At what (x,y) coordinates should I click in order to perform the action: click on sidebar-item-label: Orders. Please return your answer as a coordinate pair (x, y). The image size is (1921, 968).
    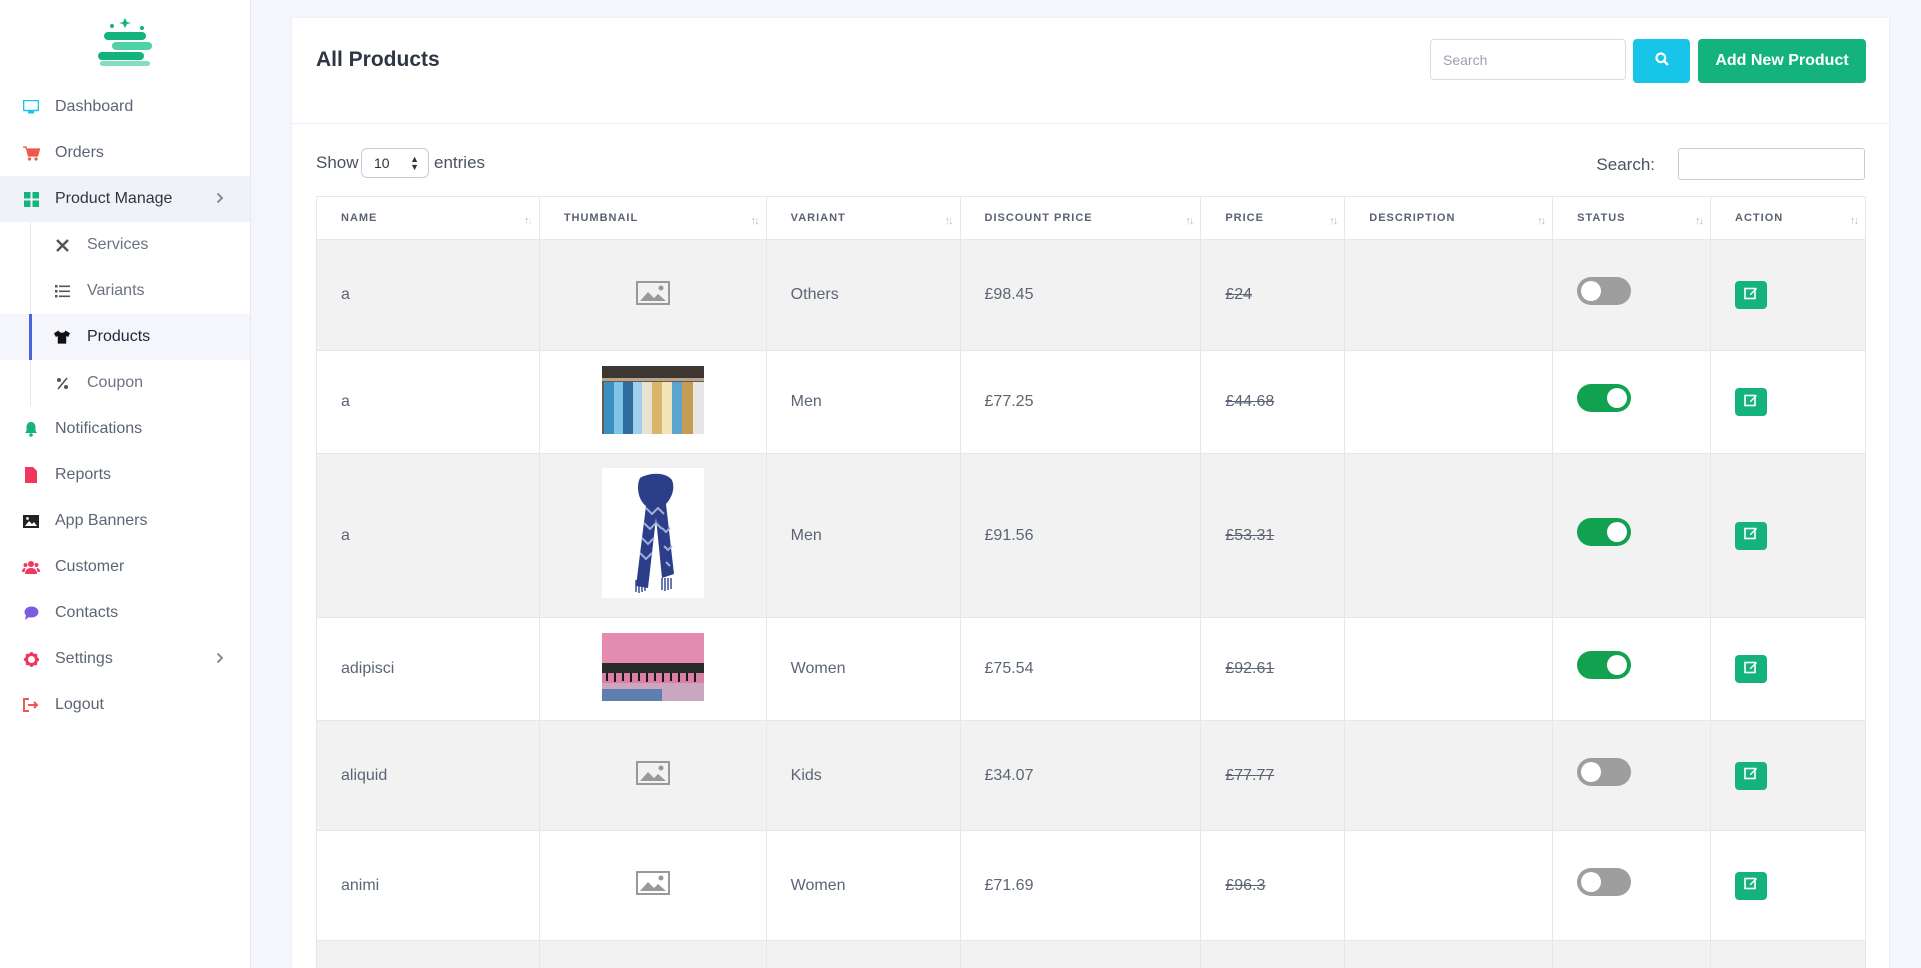
    Looking at the image, I should click on (79, 152).